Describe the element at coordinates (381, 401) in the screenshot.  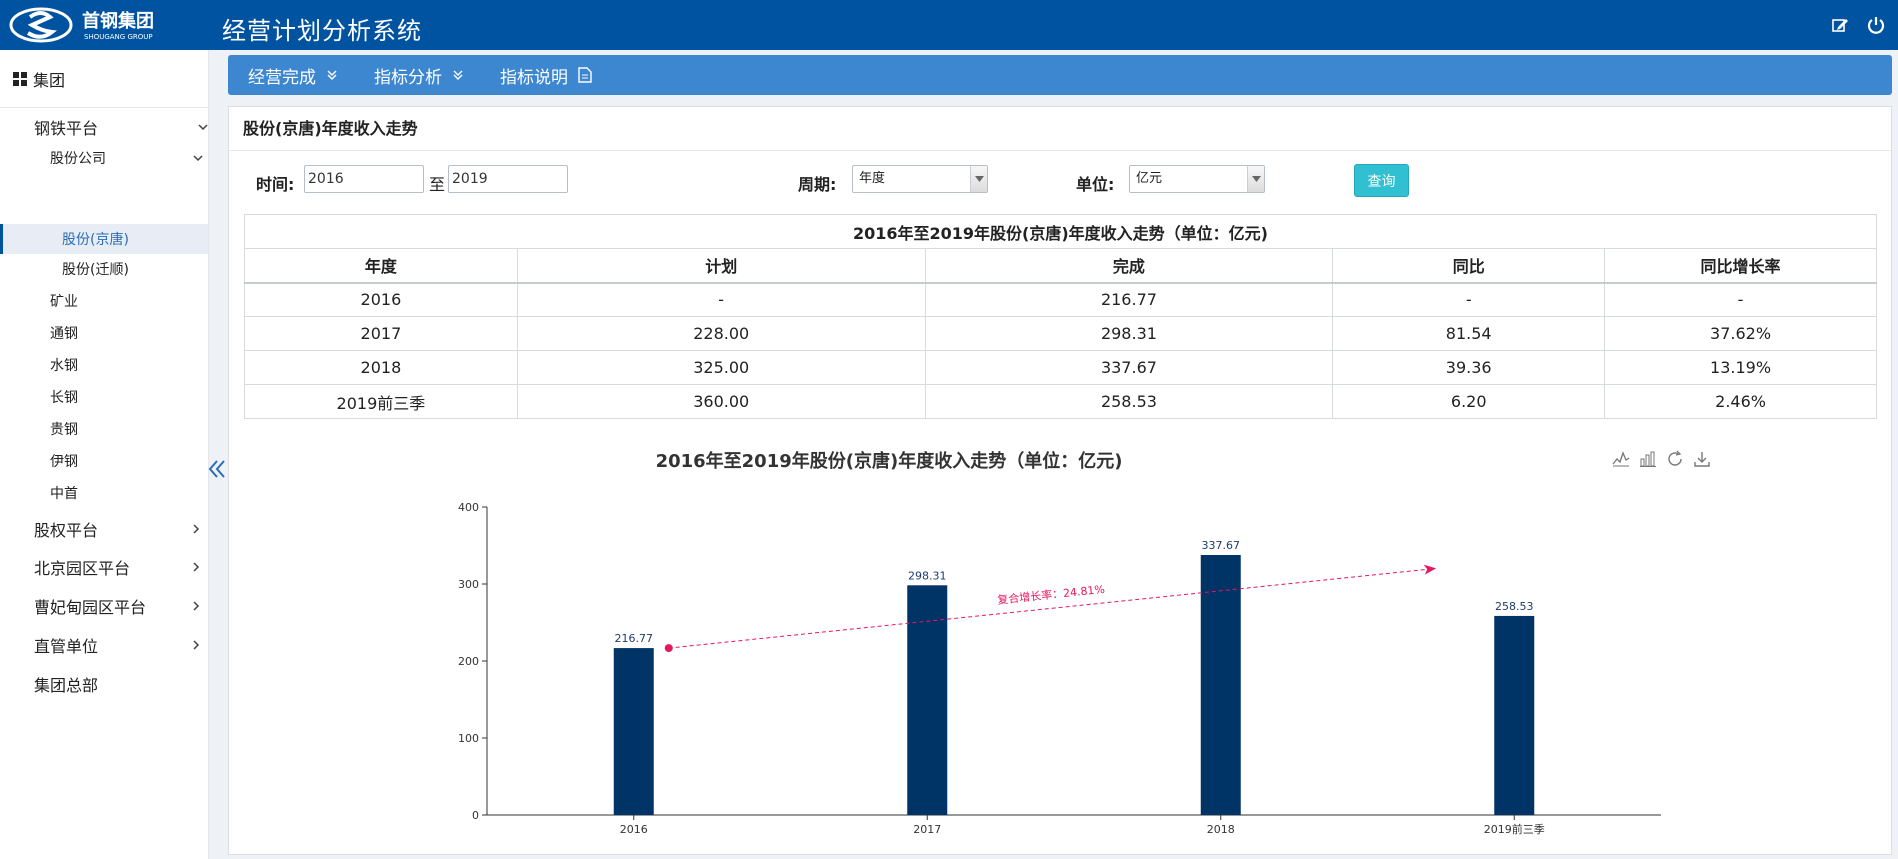
I see `table-cell: 2019前三季` at that location.